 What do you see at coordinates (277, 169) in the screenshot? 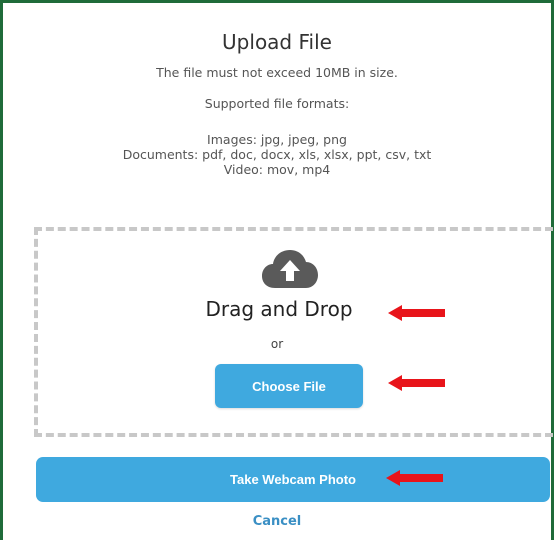
I see `video-formats: Video: mov, mp4` at bounding box center [277, 169].